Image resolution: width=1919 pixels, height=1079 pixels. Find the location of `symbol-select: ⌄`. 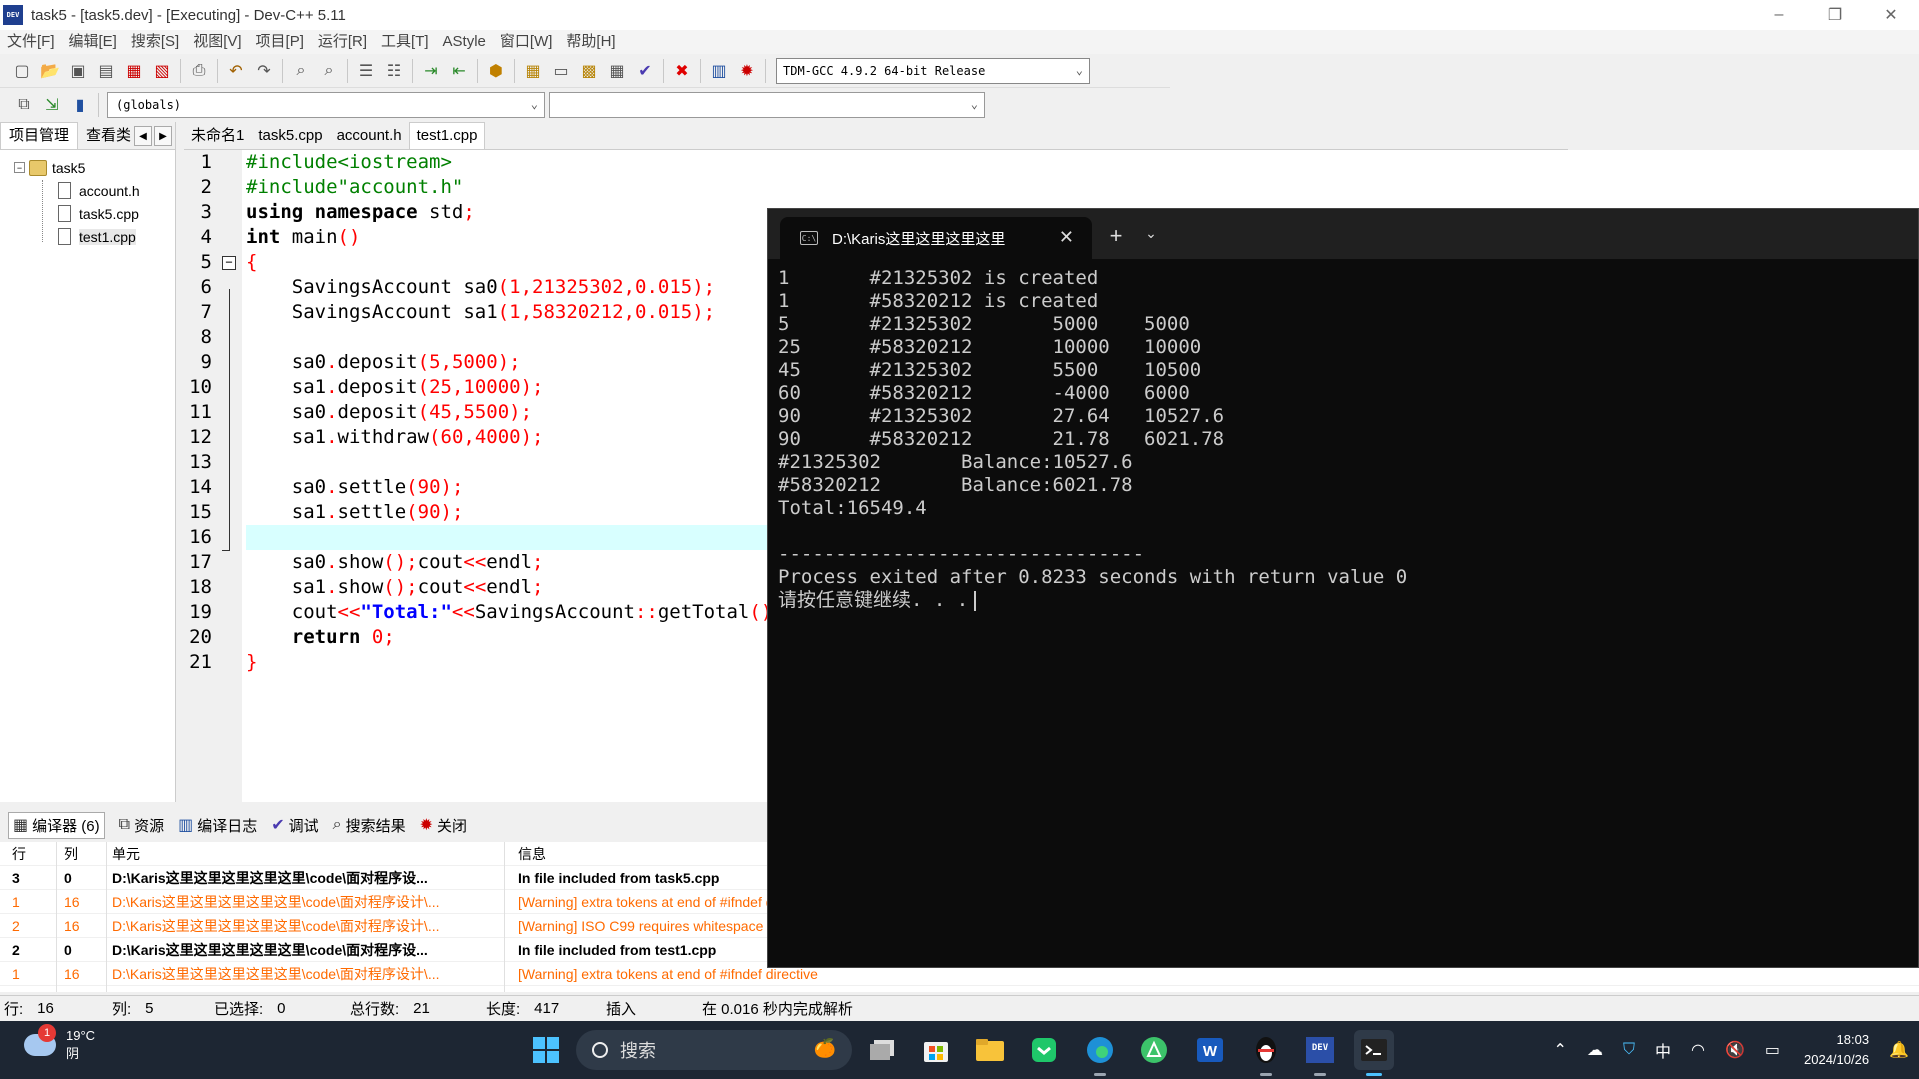

symbol-select: ⌄ is located at coordinates (767, 105).